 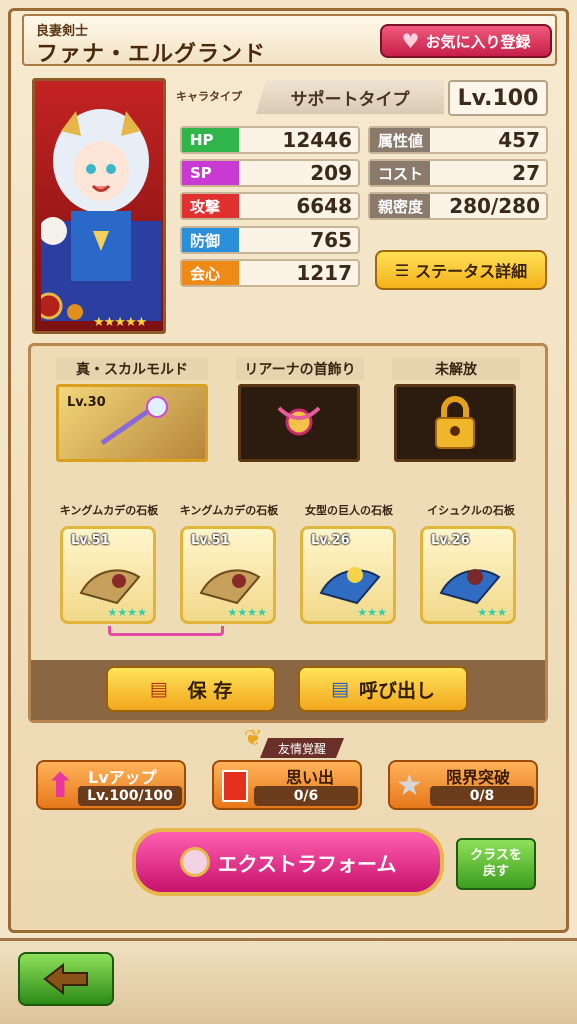 I want to click on stat-critical-value: 1217, so click(x=324, y=273).